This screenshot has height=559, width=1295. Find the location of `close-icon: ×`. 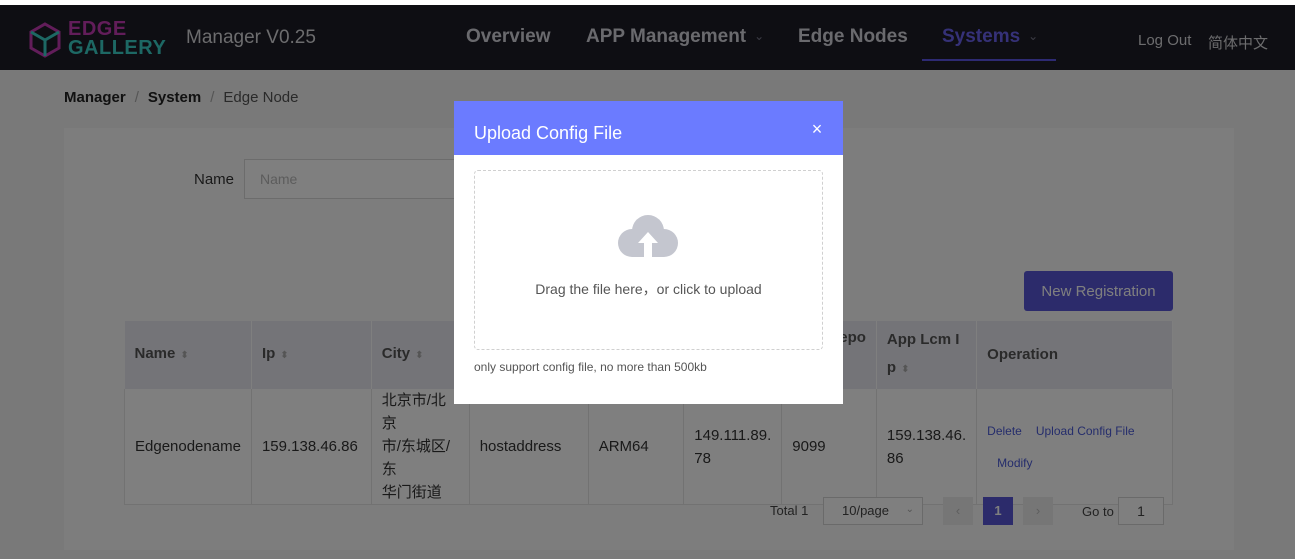

close-icon: × is located at coordinates (817, 129).